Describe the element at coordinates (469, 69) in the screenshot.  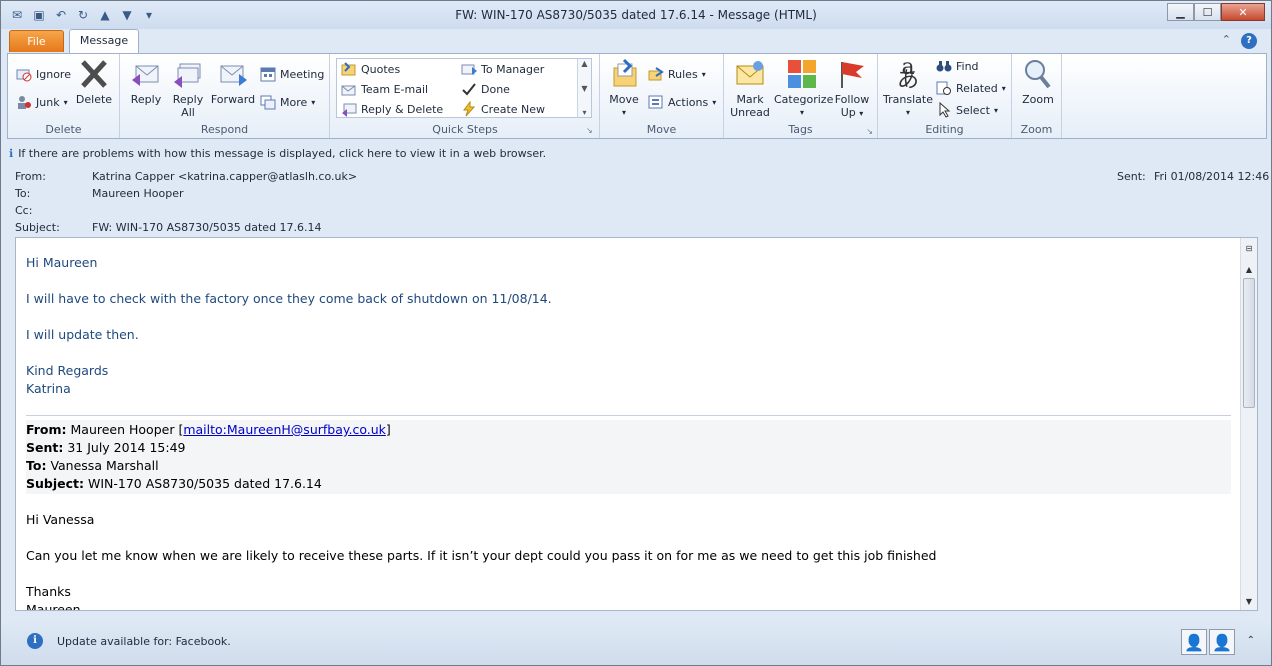
I see `forward-envelope-icon` at that location.